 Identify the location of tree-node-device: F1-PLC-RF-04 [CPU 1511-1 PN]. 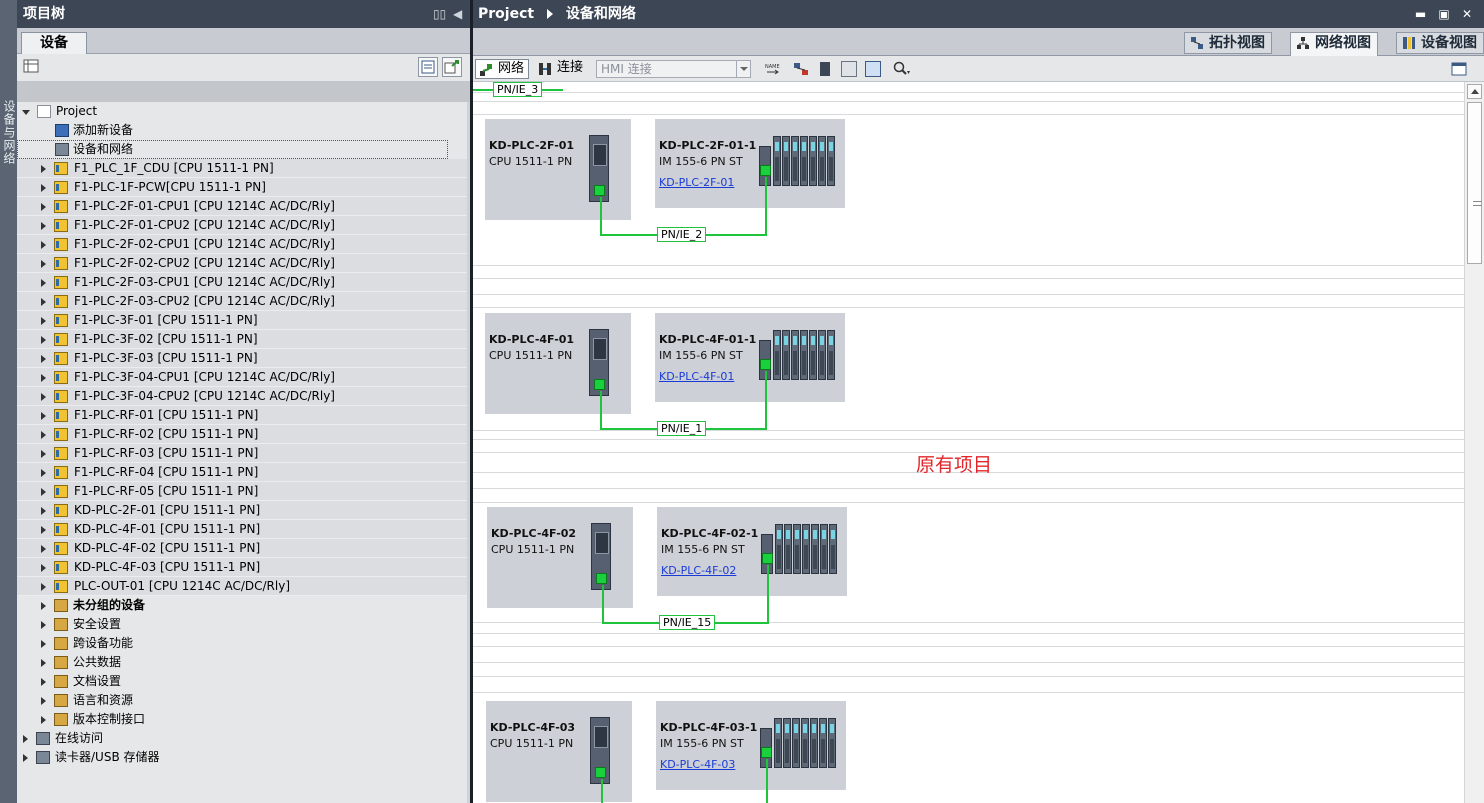
(243, 472).